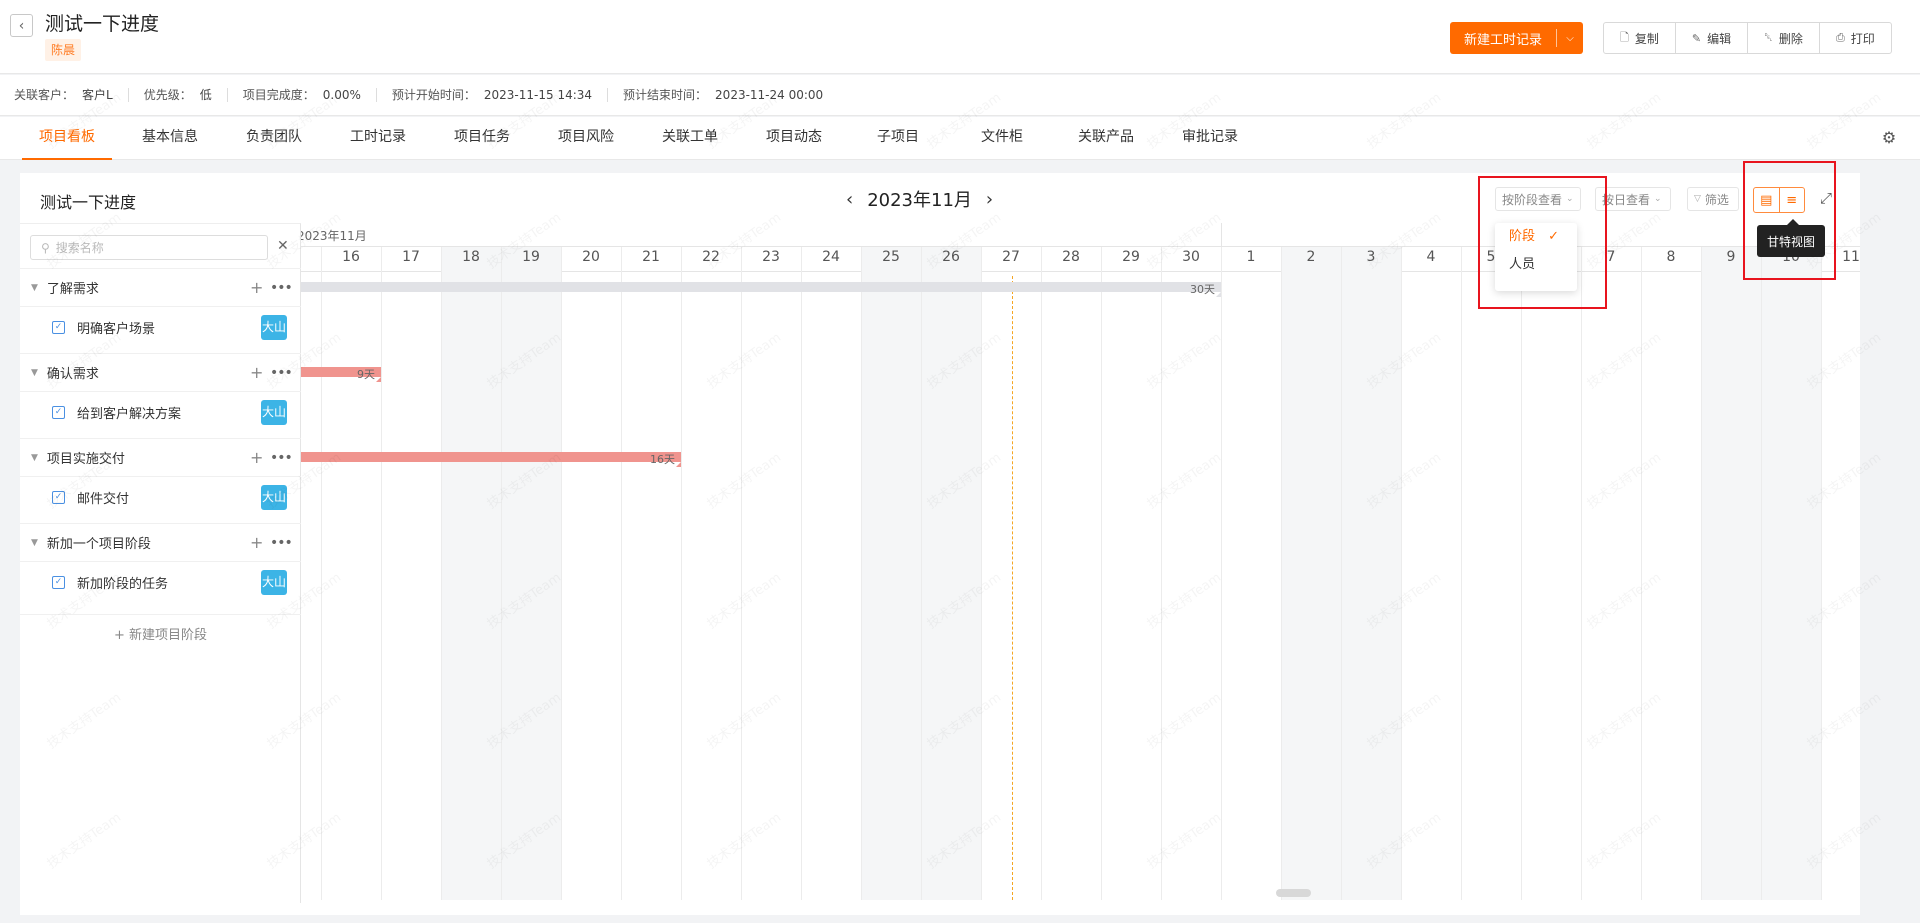 The image size is (1920, 923). Describe the element at coordinates (129, 414) in the screenshot. I see `task-name: 给到客户解决方案` at that location.